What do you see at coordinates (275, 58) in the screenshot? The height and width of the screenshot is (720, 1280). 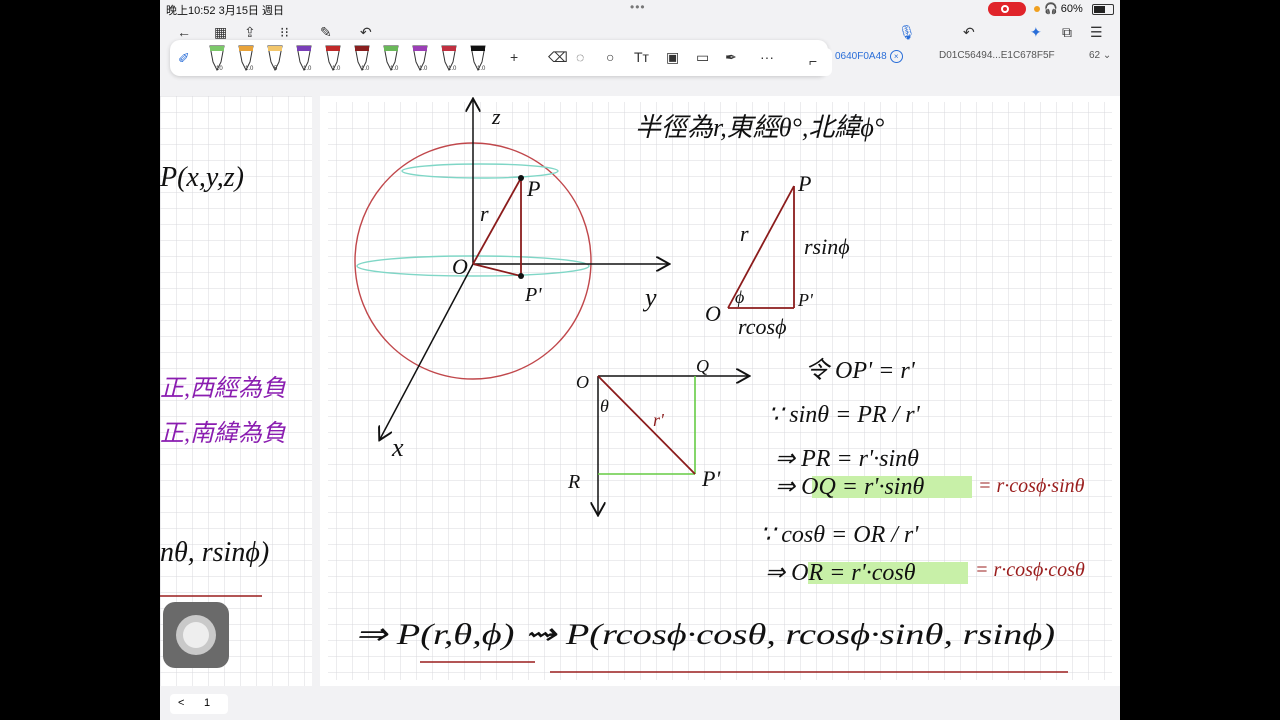 I see `pen-tool: 5` at bounding box center [275, 58].